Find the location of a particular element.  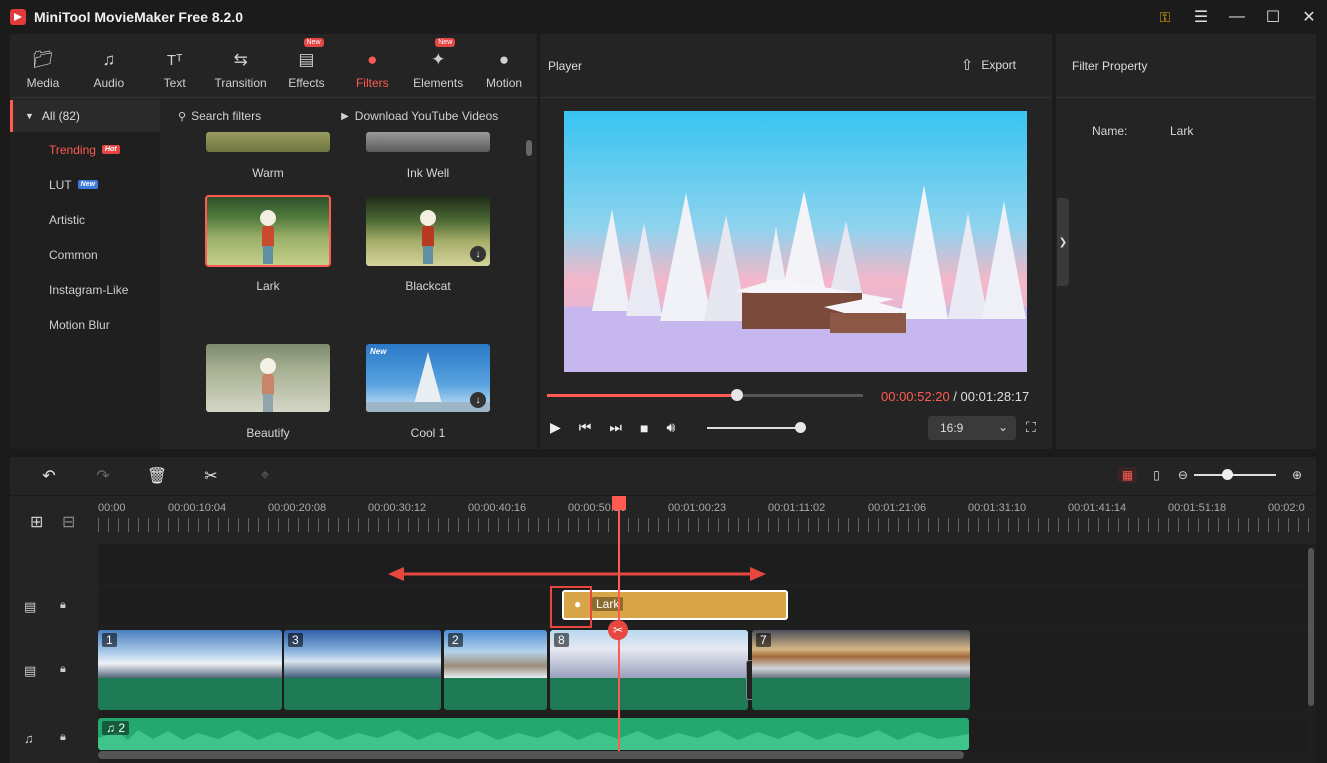

video-clip: 7 is located at coordinates (861, 670).